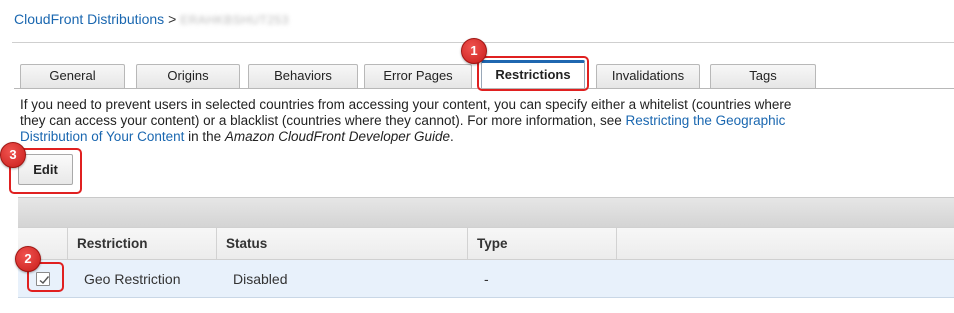 The width and height of the screenshot is (954, 313). I want to click on column-header-spacer, so click(785, 243).